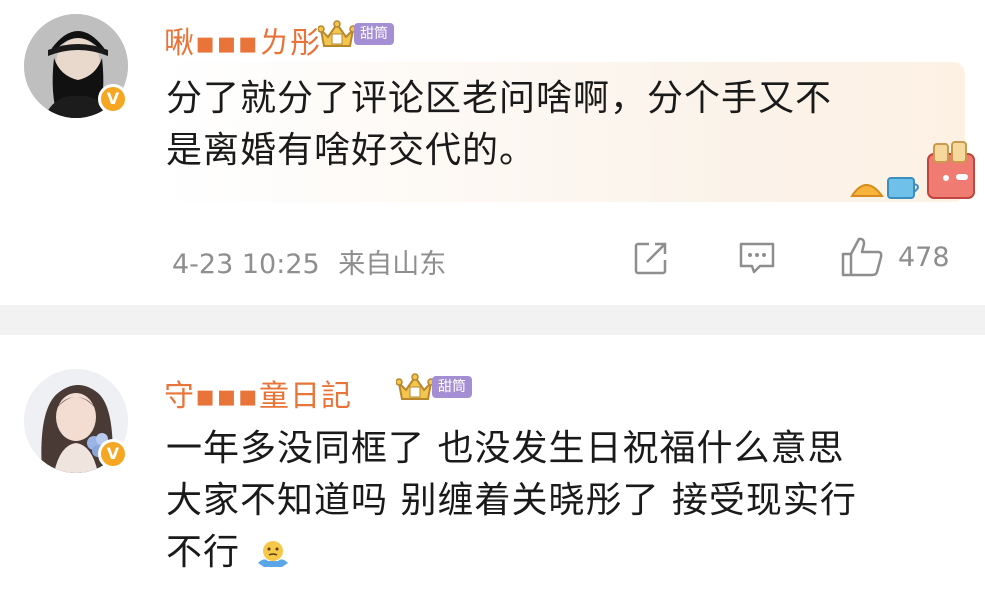 This screenshot has height=598, width=985. I want to click on comment-meta: 4-23 10:25 来自山东, so click(309, 261).